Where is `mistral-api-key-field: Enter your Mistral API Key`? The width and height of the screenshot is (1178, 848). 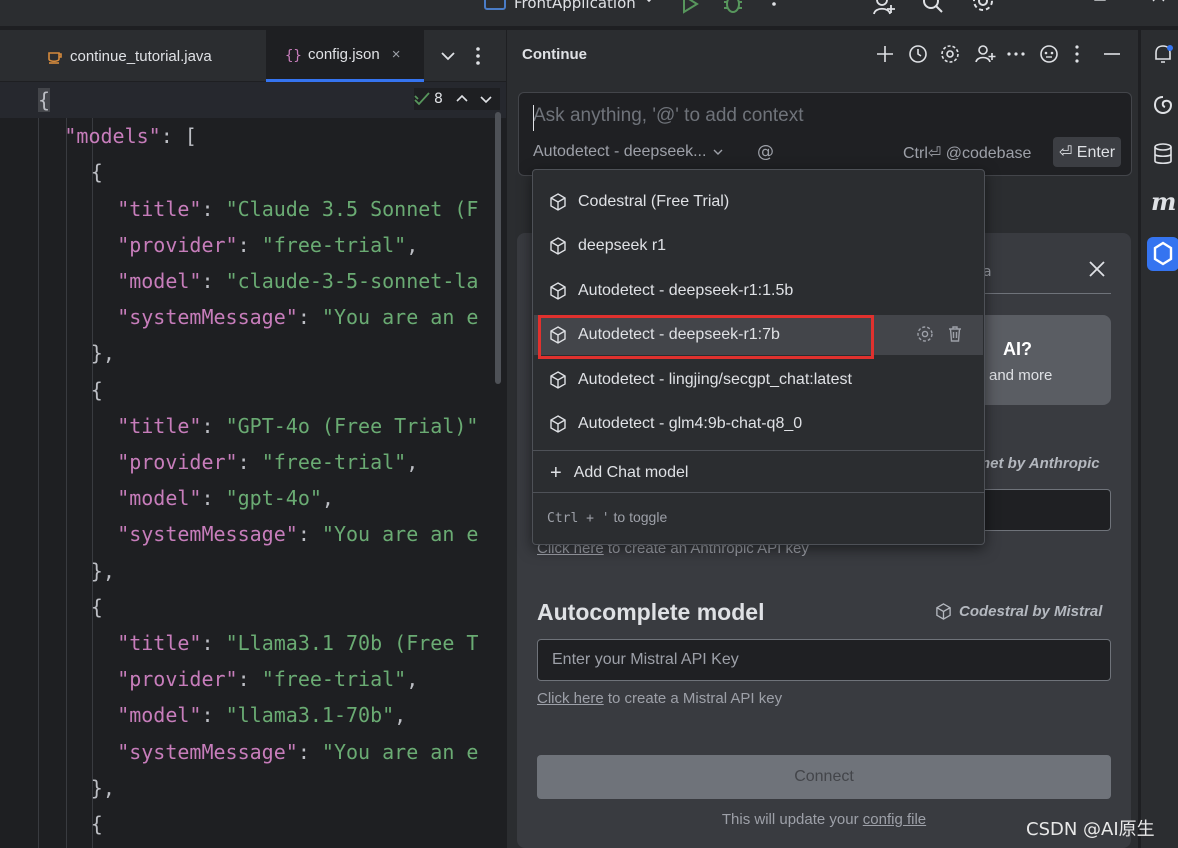
mistral-api-key-field: Enter your Mistral API Key is located at coordinates (824, 660).